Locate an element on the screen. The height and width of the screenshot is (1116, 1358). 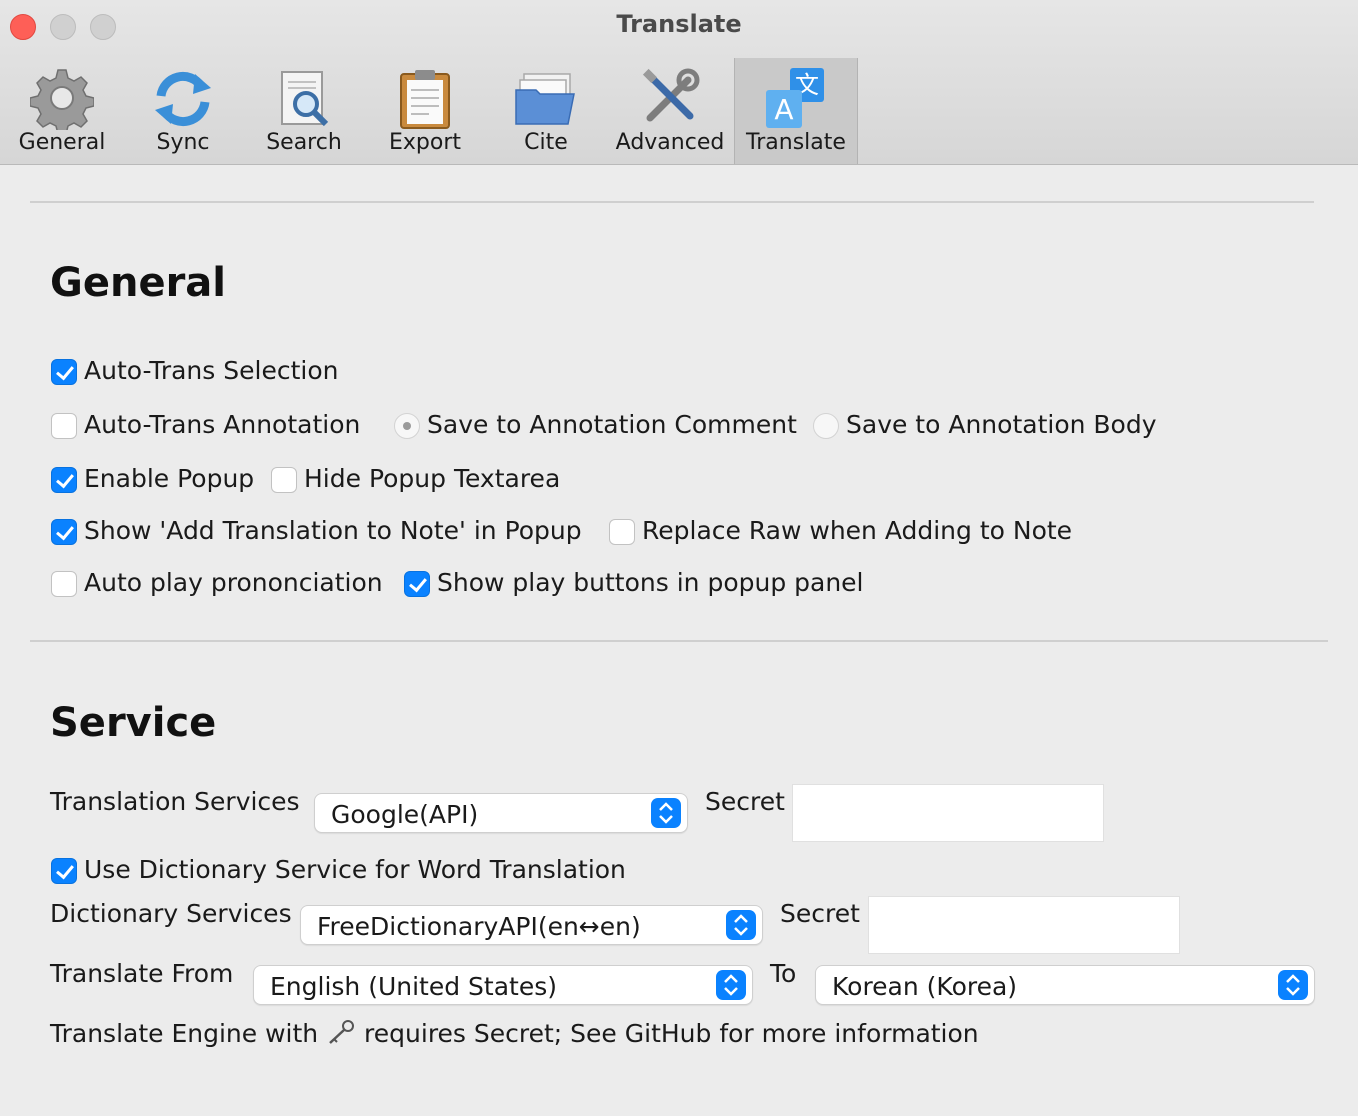
translation-service-select: Google(API) is located at coordinates (501, 813).